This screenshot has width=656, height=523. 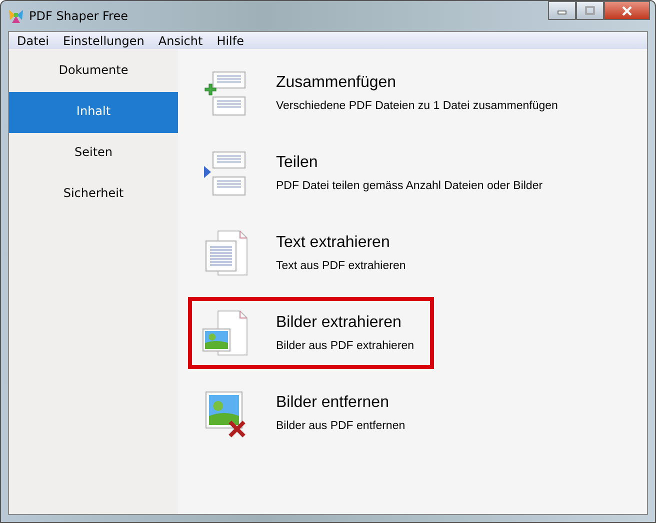 What do you see at coordinates (93, 153) in the screenshot?
I see `sidebar-item: Seiten` at bounding box center [93, 153].